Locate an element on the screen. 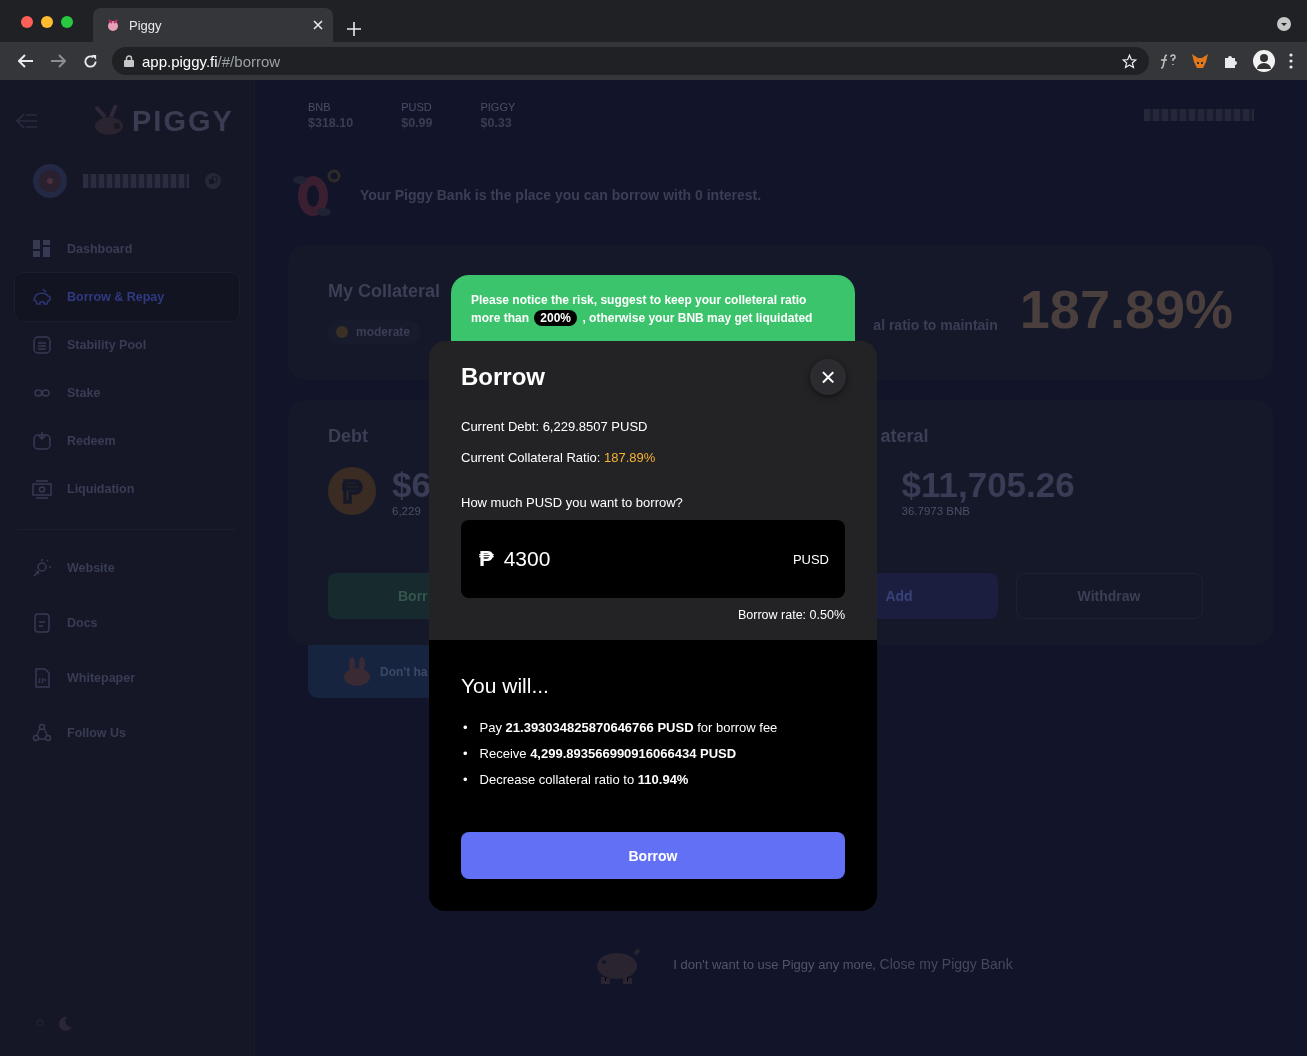 Image resolution: width=1307 pixels, height=1056 pixels. bookmark-star-icon is located at coordinates (1129, 61).